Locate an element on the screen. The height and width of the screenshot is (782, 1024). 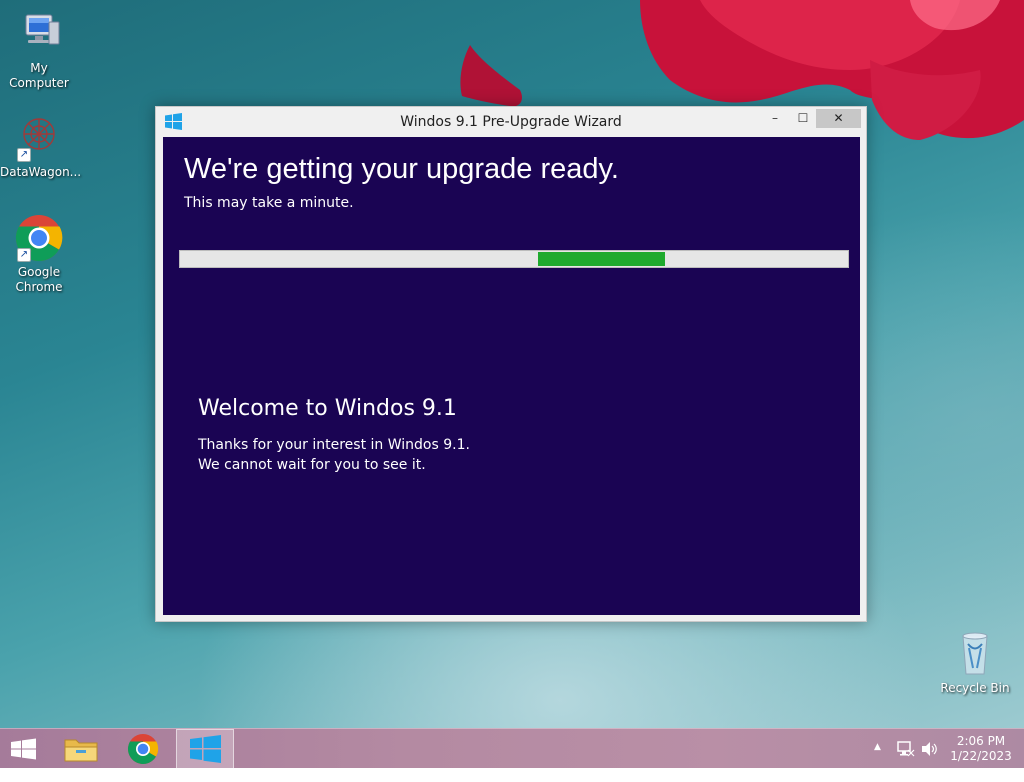
taskbar-file-explorer is located at coordinates (81, 749).